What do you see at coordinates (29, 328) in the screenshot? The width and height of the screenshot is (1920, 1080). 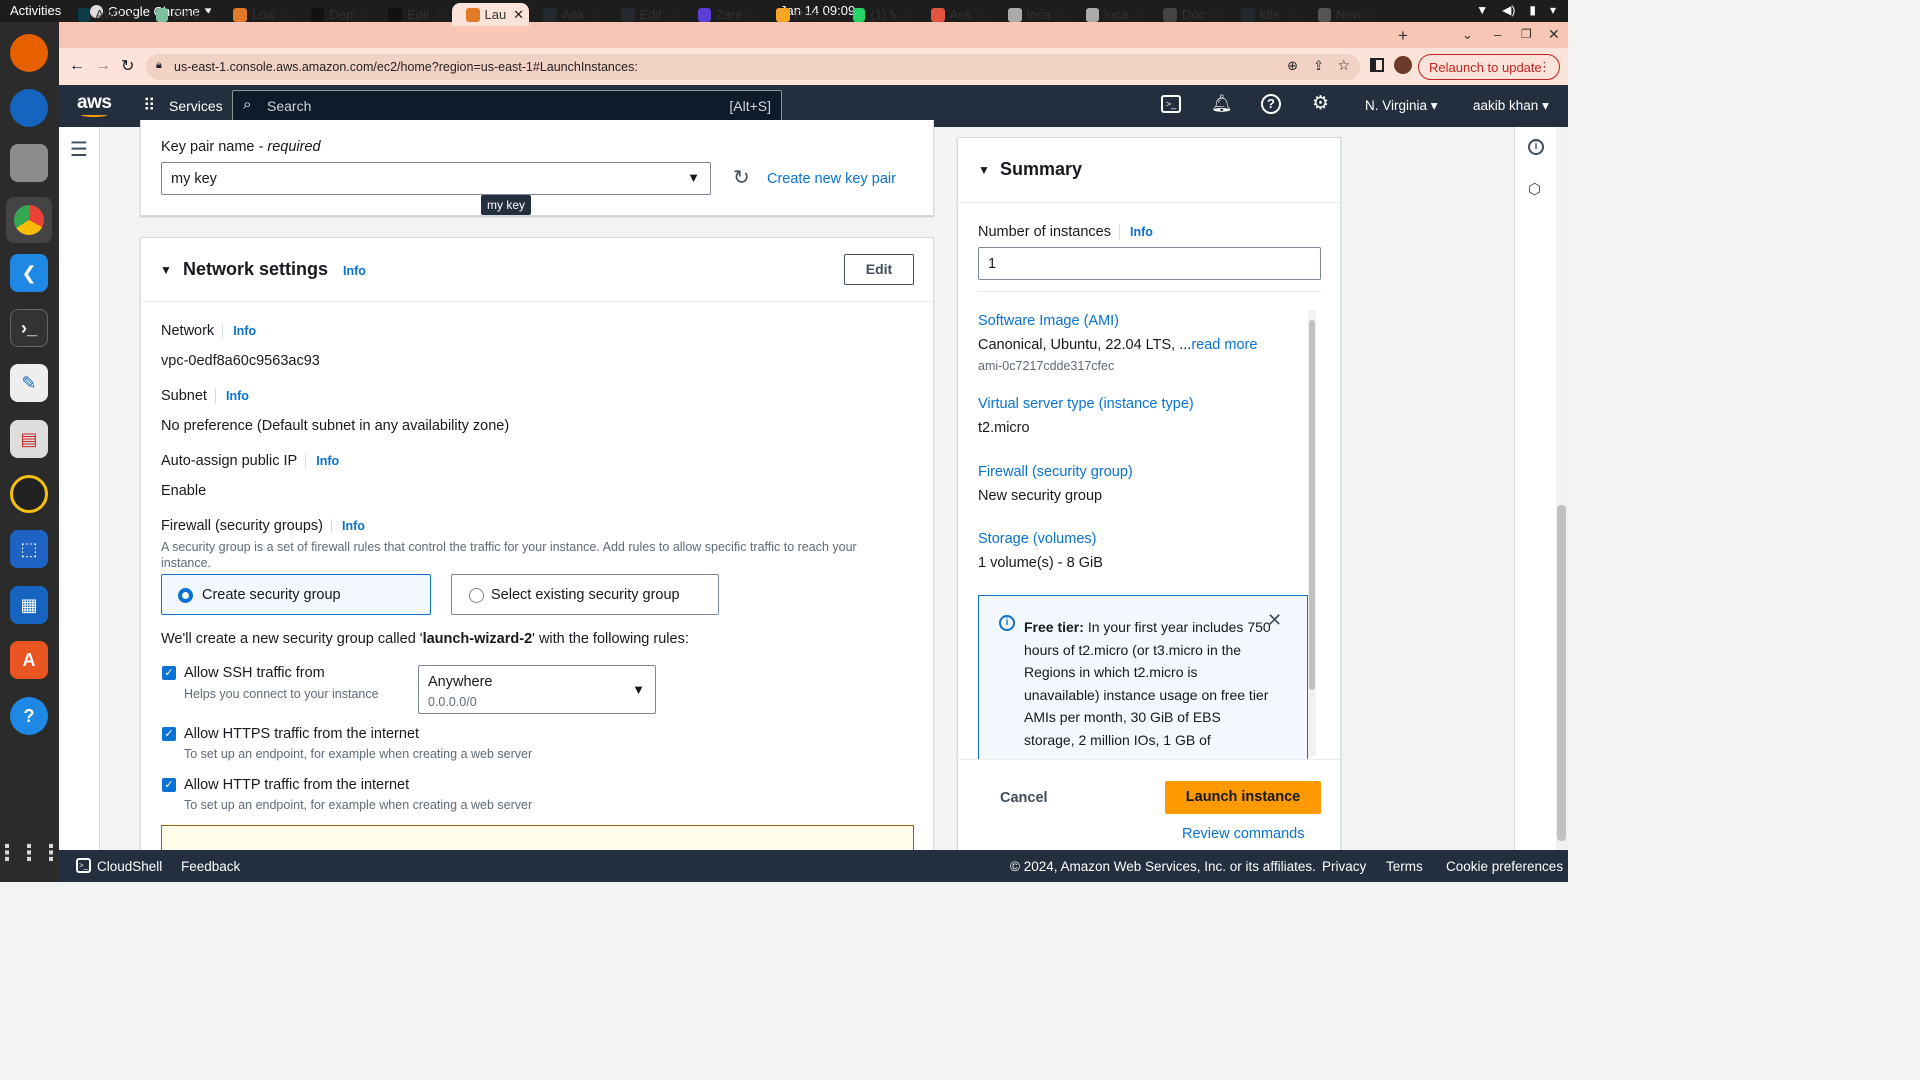 I see `terminal-icon: ›_` at bounding box center [29, 328].